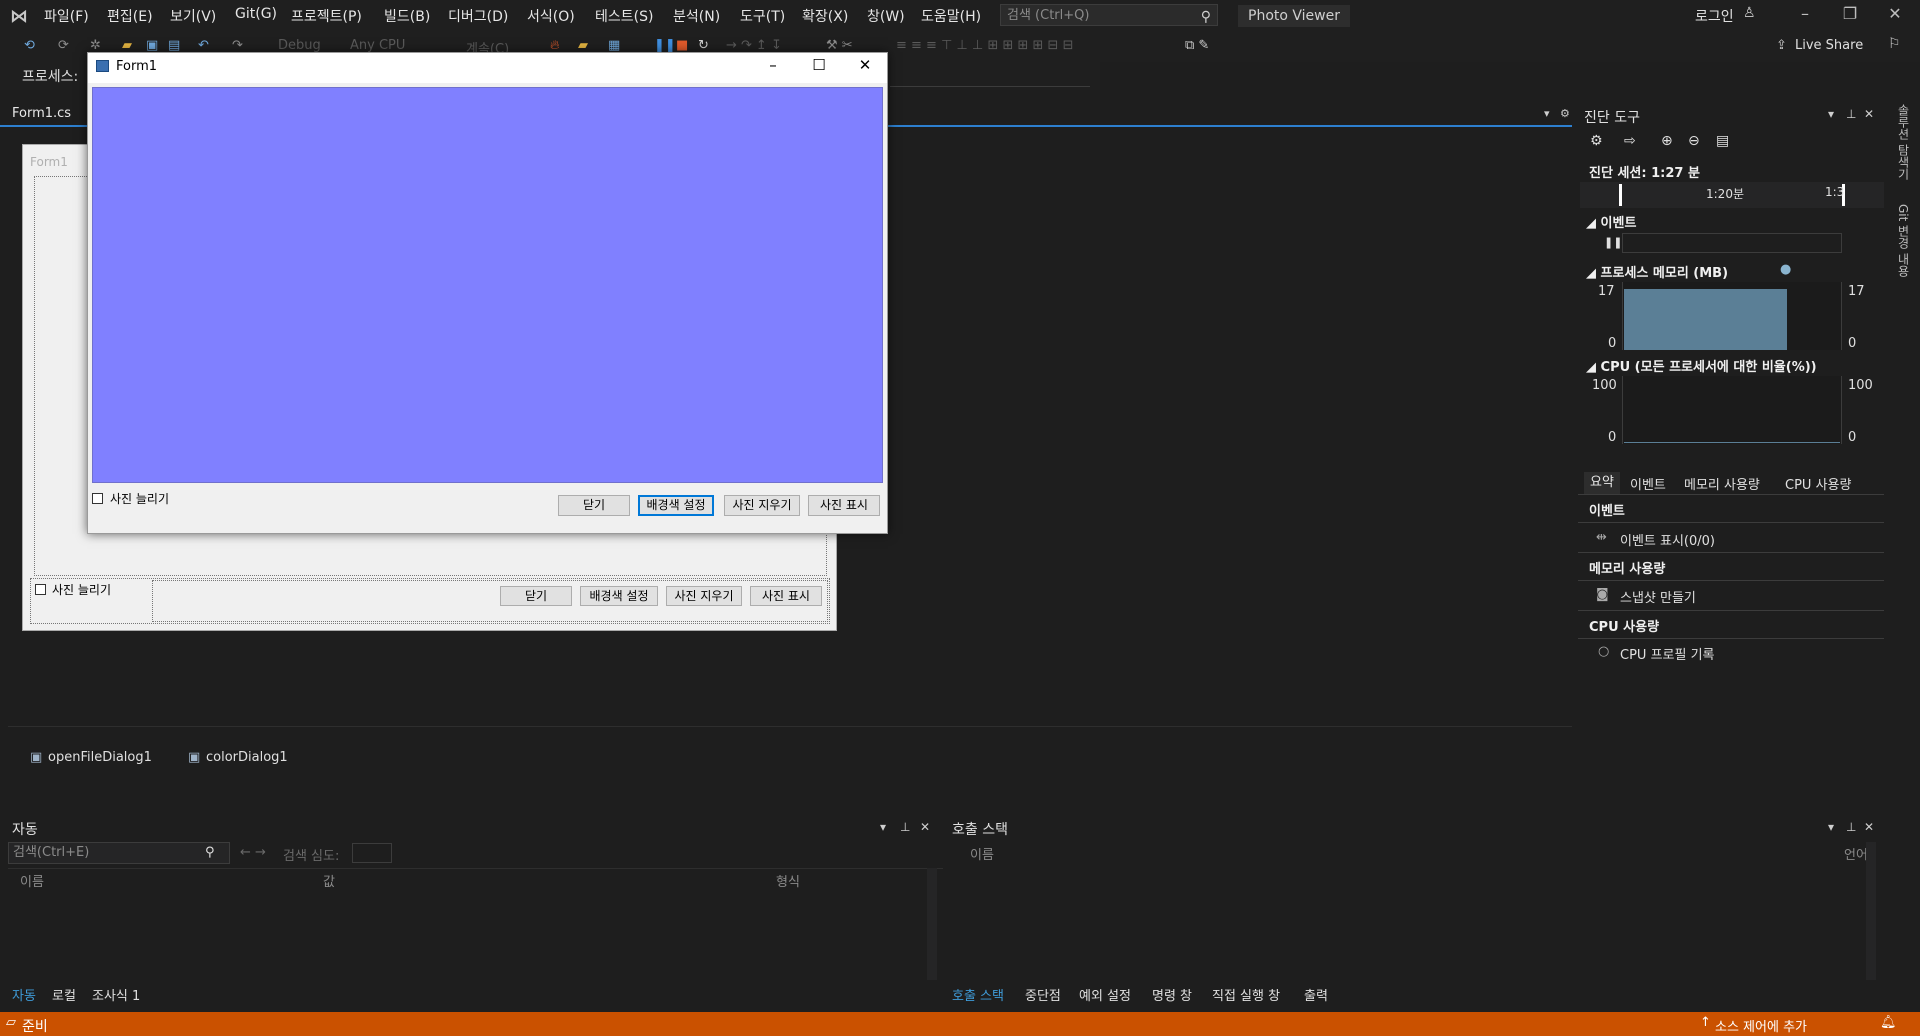 The width and height of the screenshot is (1920, 1036). What do you see at coordinates (63, 45) in the screenshot?
I see `forward-icon: ⟳` at bounding box center [63, 45].